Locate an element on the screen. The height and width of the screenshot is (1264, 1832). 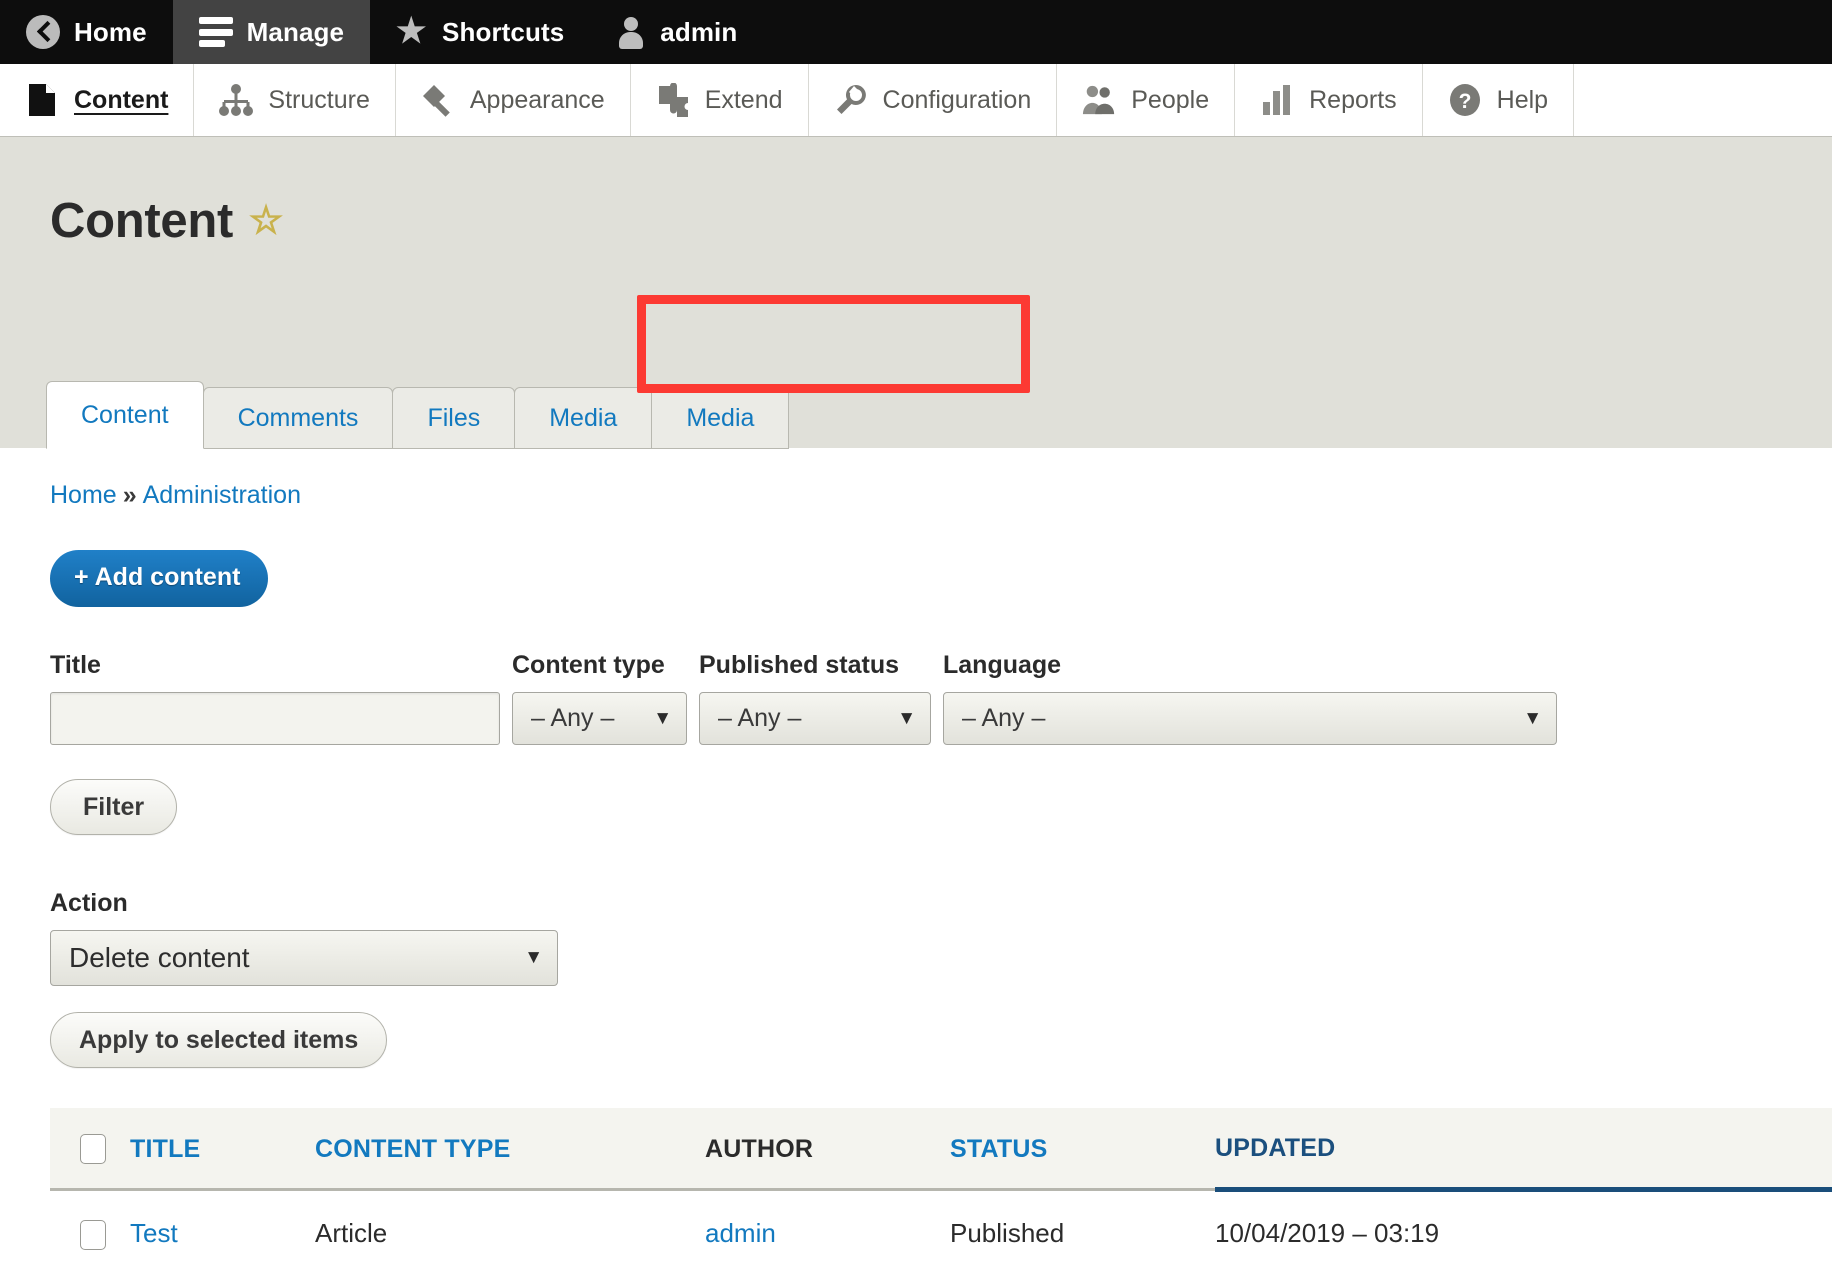
tab-content: Content is located at coordinates (125, 415).